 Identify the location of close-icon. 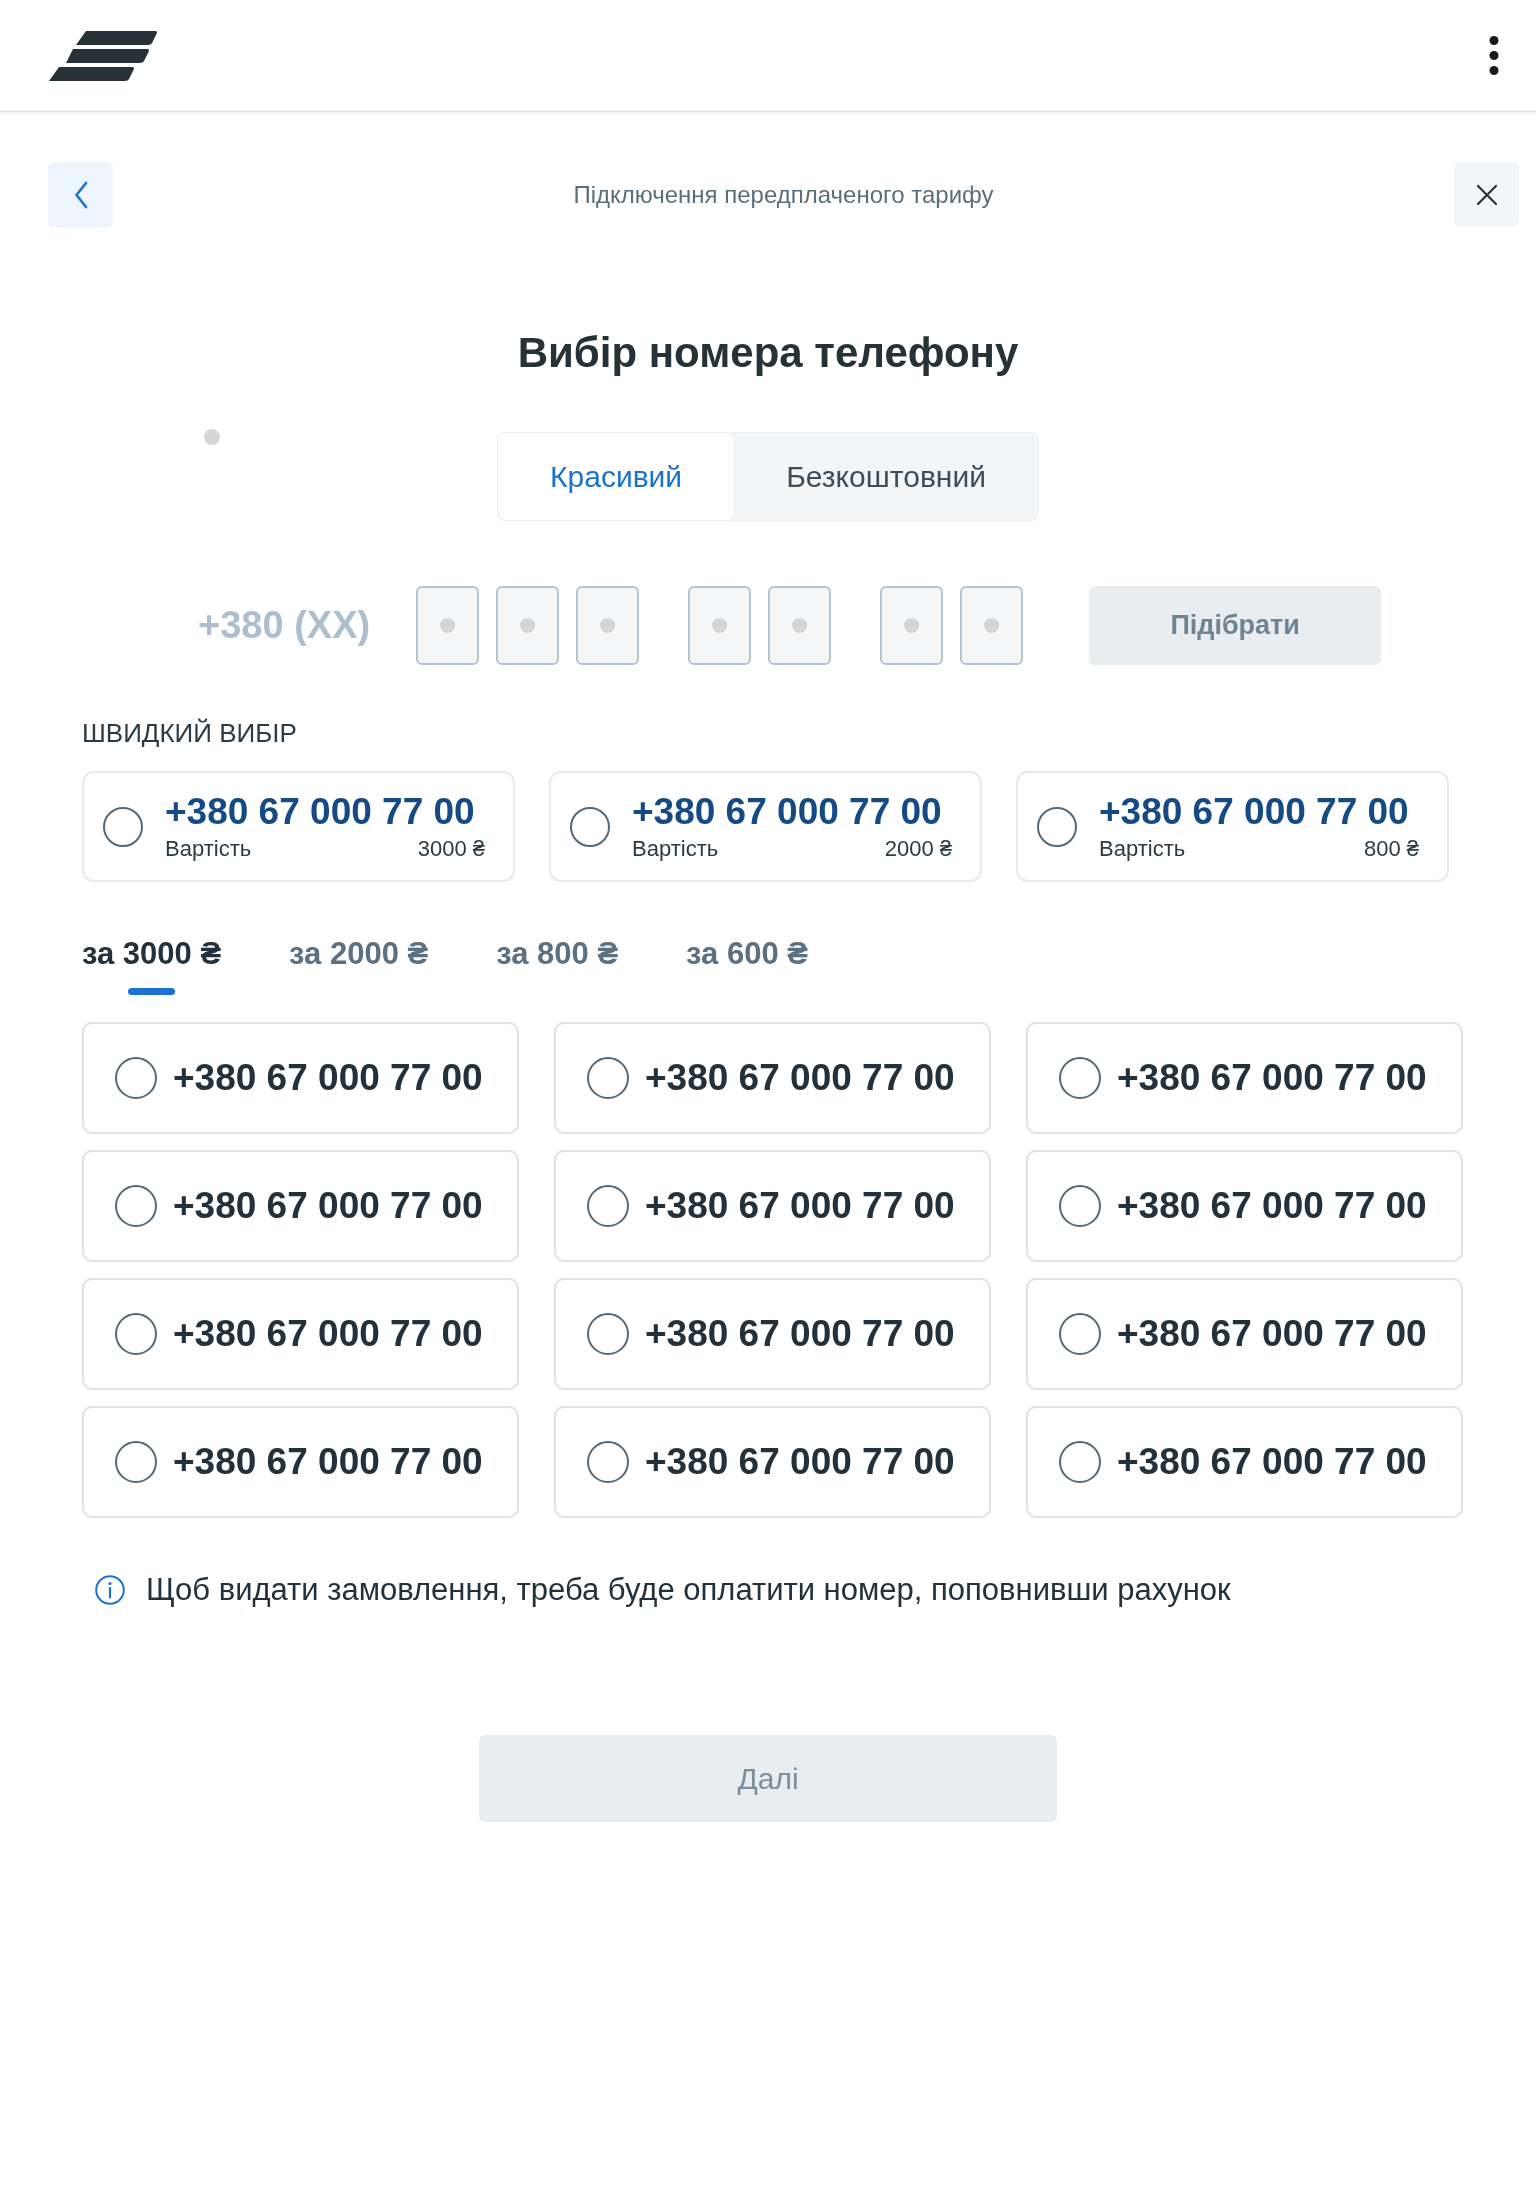
(1486, 194).